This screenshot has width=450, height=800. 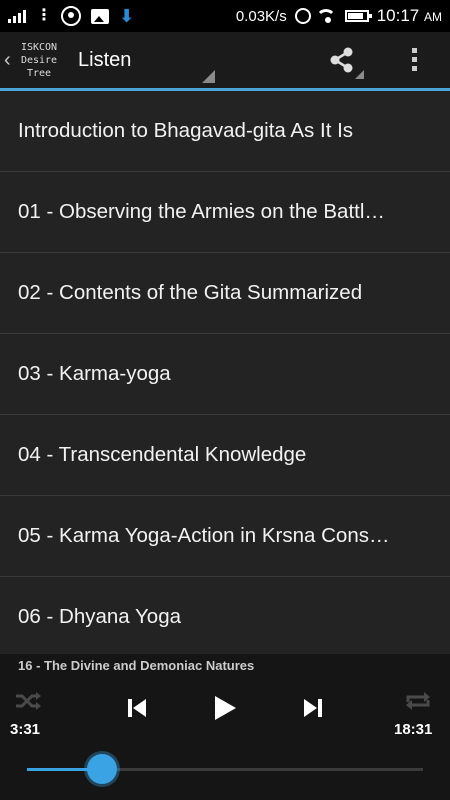 I want to click on play-button, so click(x=224, y=708).